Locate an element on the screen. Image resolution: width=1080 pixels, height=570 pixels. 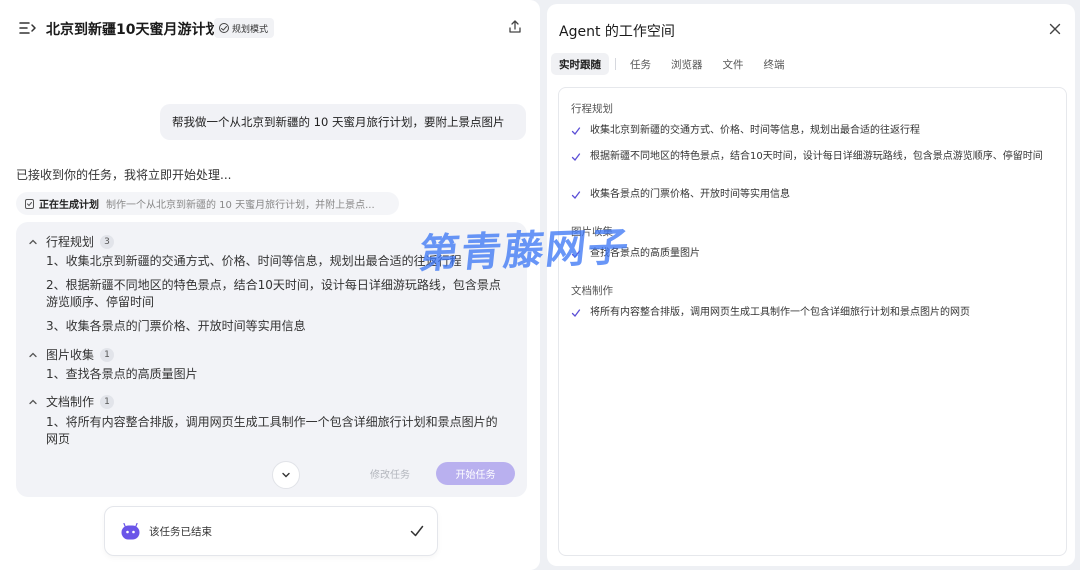
user-message: 帮我做一个从北京到新疆的 10 天蜜月旅行计划，要附上景点图片 is located at coordinates (343, 122).